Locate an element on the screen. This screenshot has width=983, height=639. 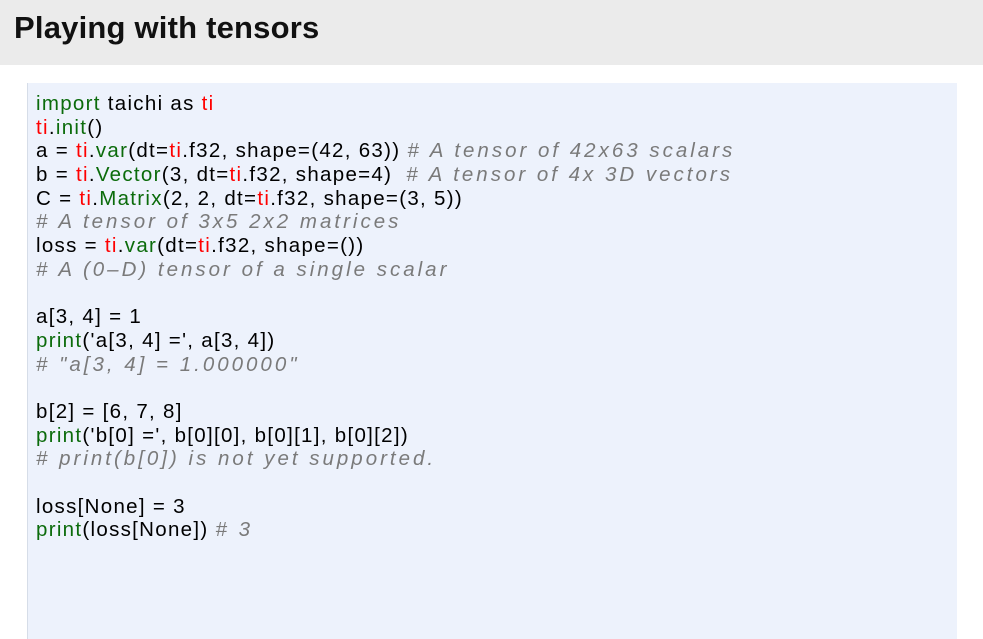
code-token: Matrix is located at coordinates (131, 198).